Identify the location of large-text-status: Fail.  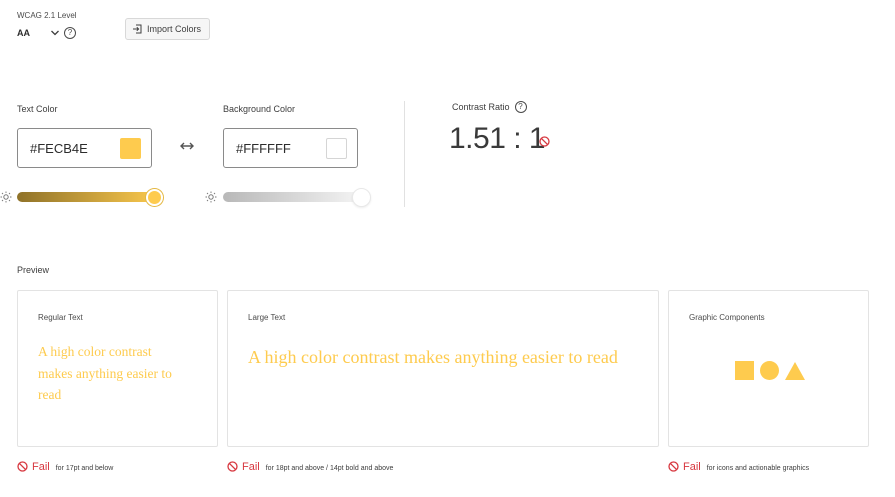
(251, 467).